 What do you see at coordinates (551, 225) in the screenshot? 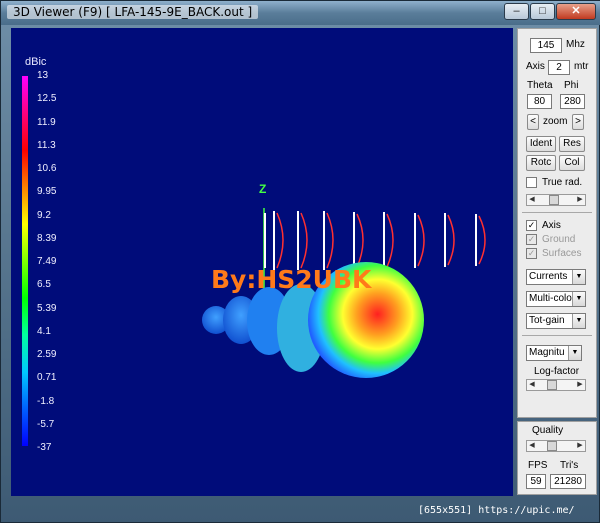
I see `axis-check-label: Axis` at bounding box center [551, 225].